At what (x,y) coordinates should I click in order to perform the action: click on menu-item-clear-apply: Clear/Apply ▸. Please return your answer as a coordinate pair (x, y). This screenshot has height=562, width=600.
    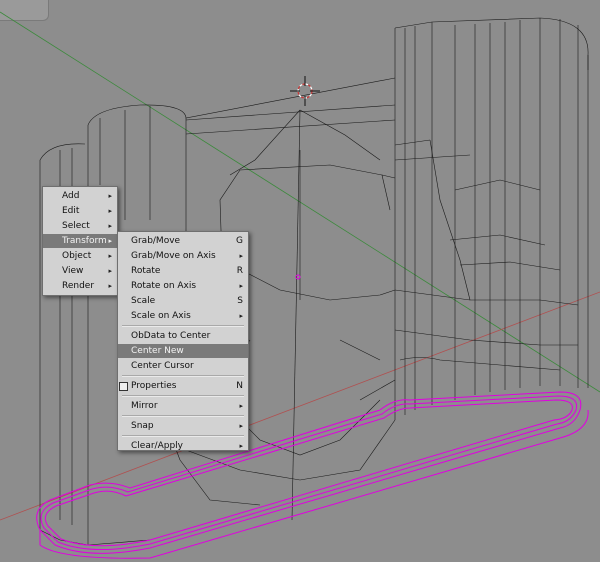
    Looking at the image, I should click on (183, 446).